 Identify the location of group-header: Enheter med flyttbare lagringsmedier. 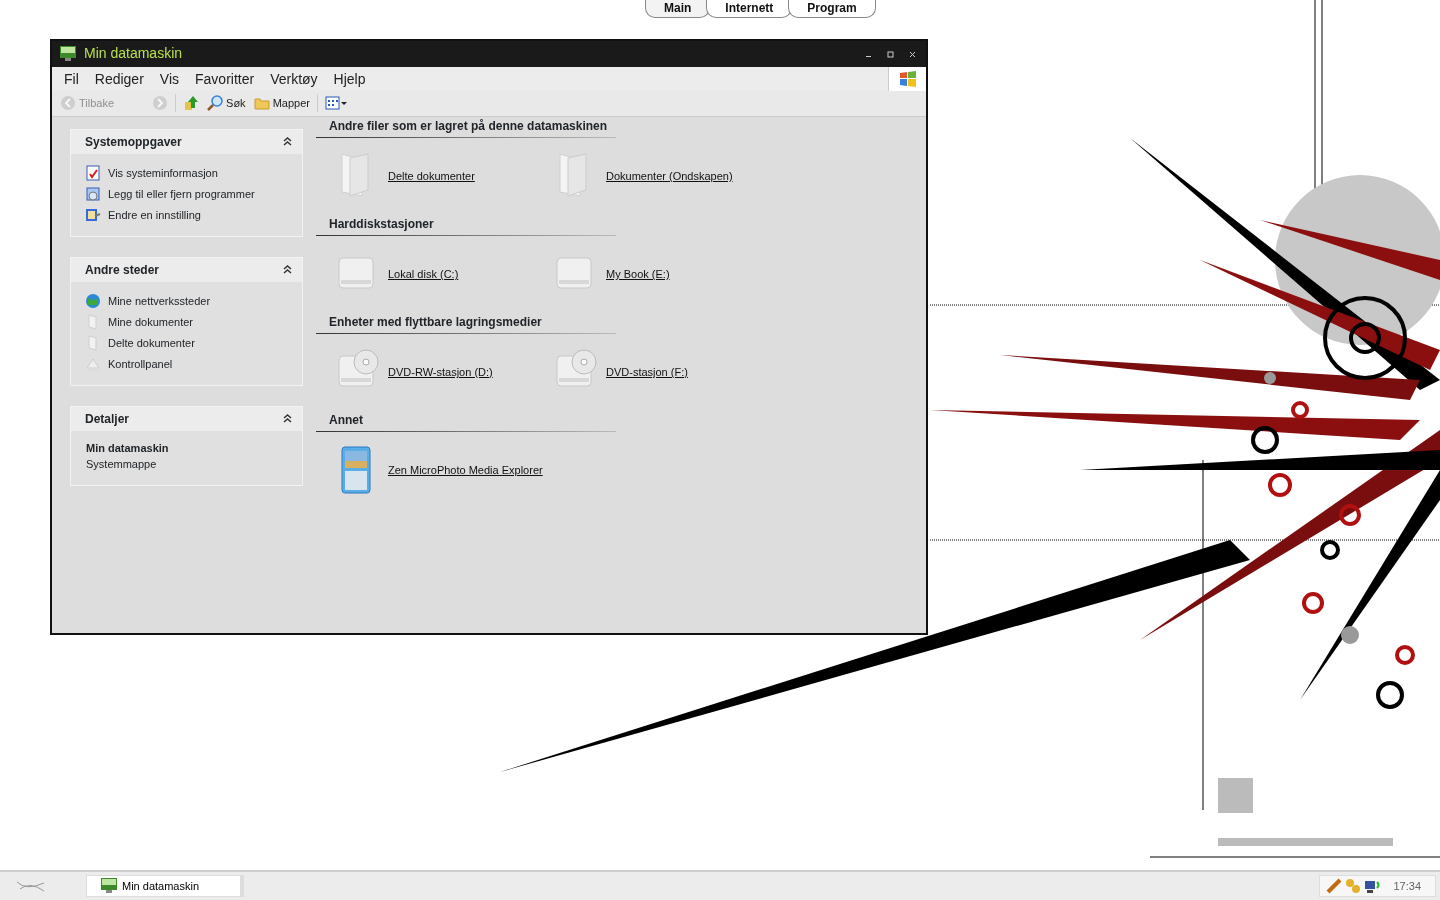
(466, 323).